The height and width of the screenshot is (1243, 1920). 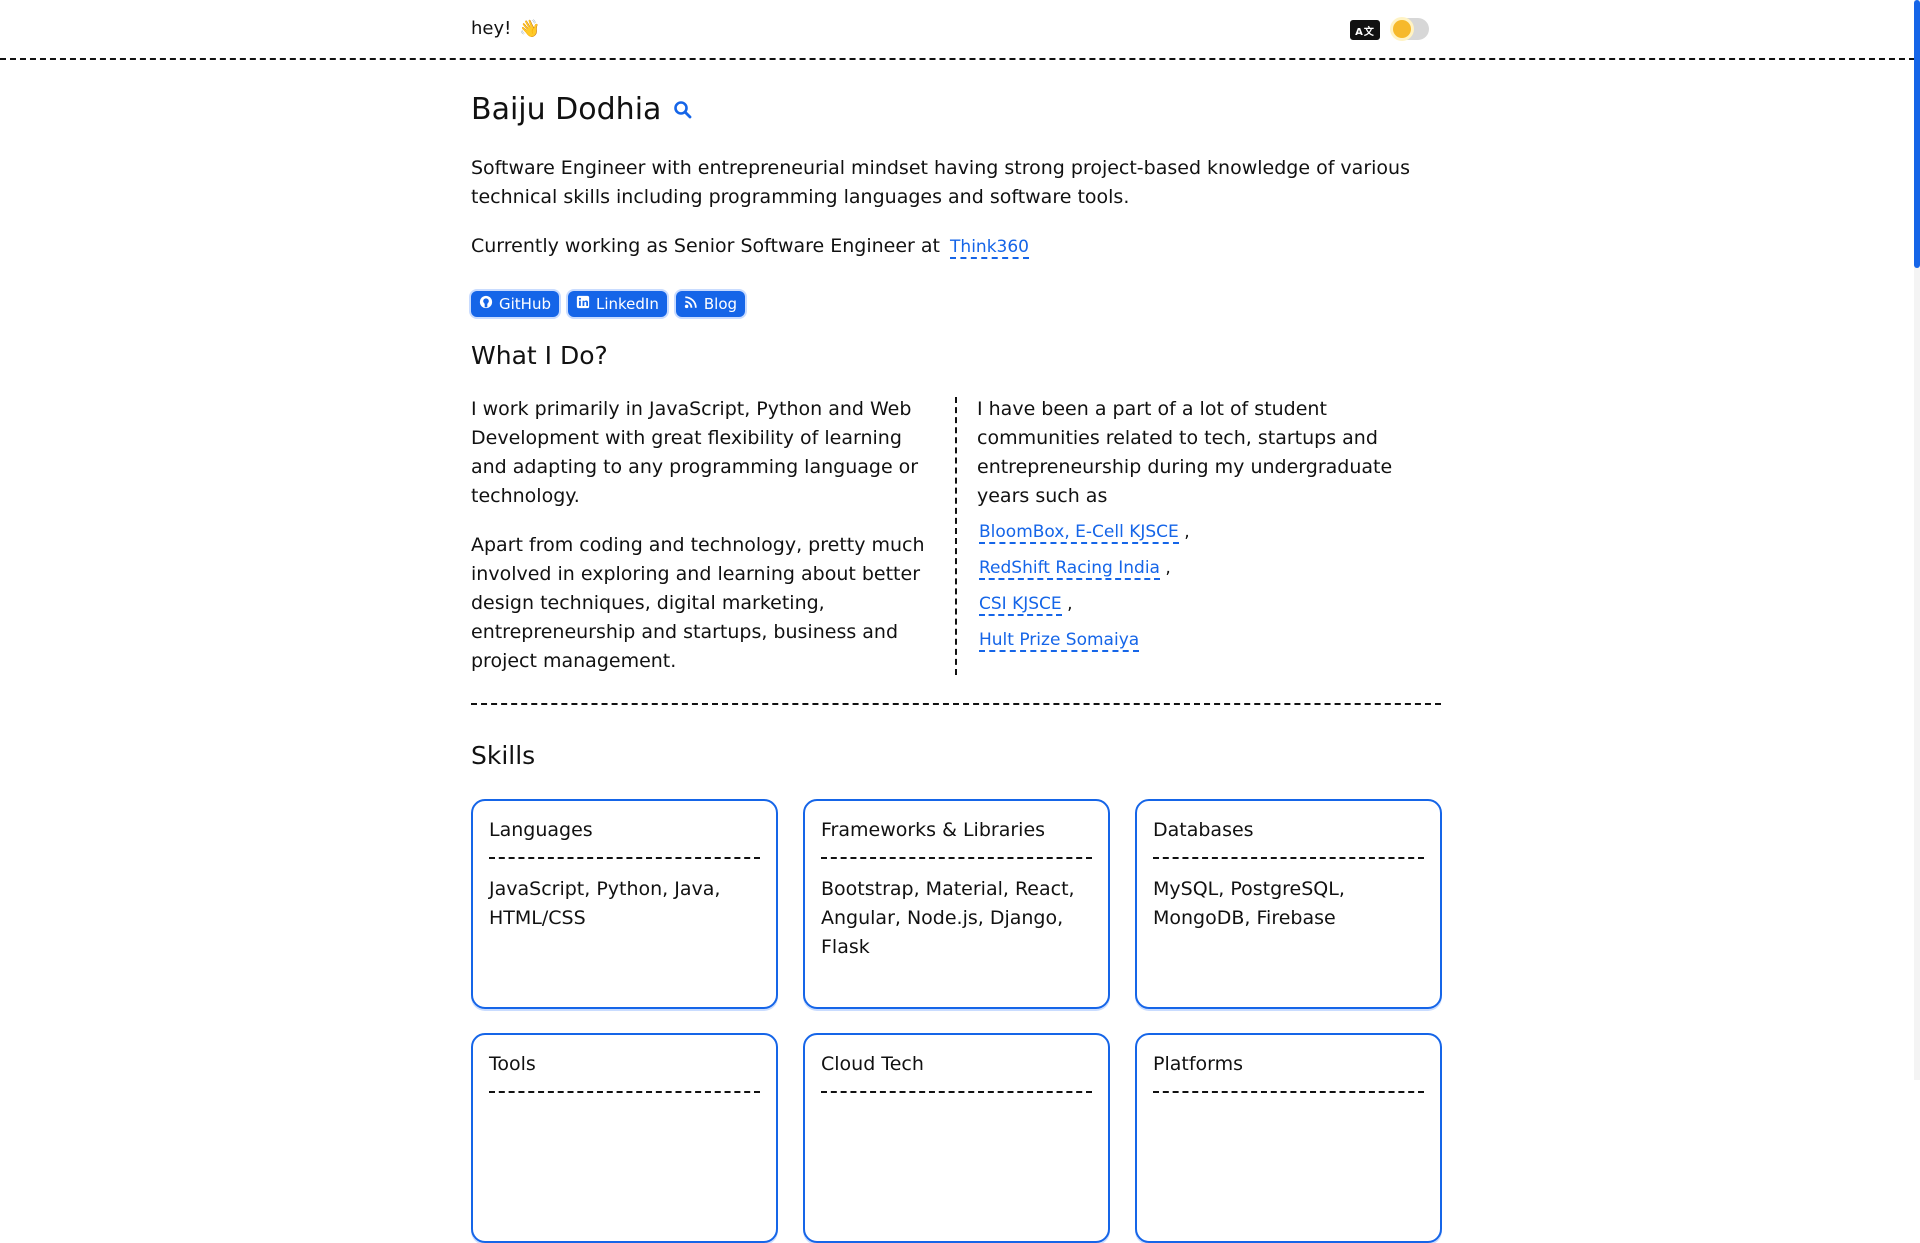 I want to click on list-item: CSI KJSCE ,, so click(x=1213, y=604).